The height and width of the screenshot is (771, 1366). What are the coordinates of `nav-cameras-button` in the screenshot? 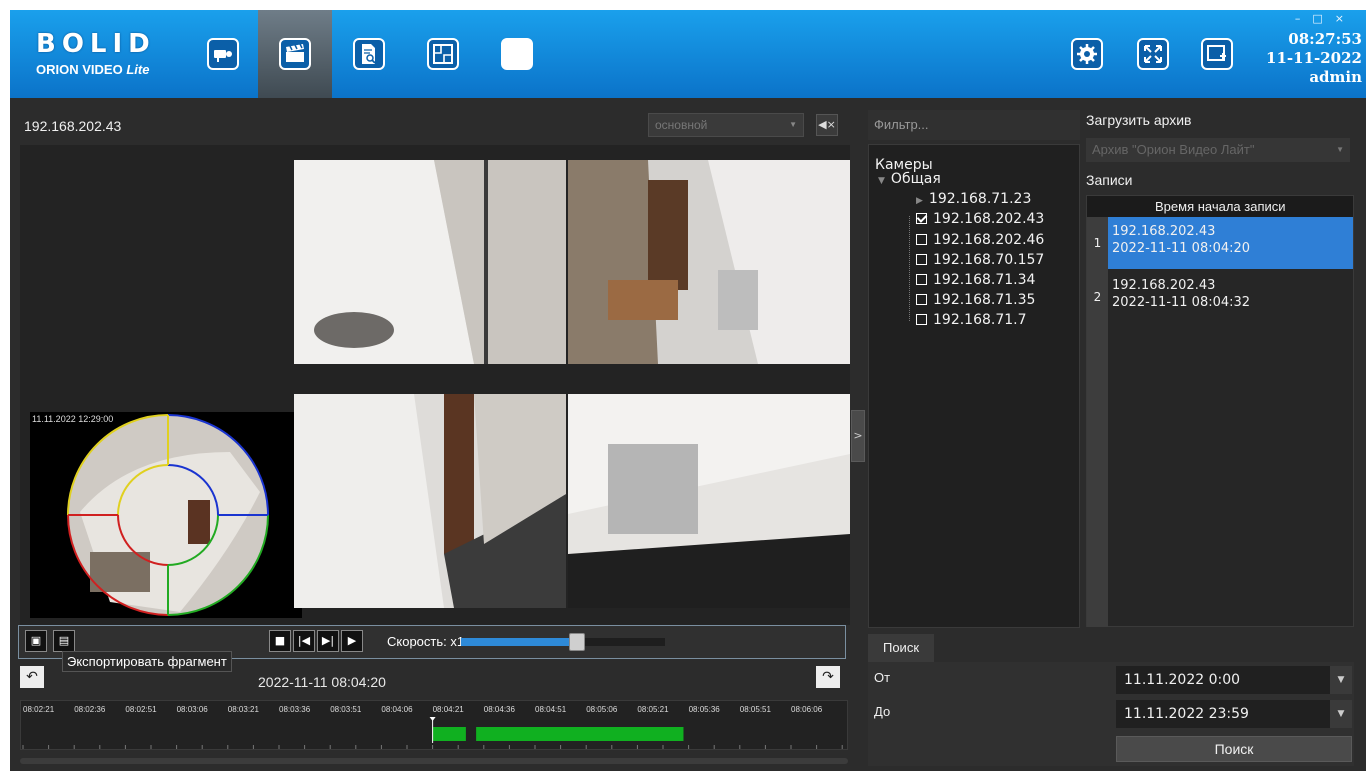 It's located at (223, 54).